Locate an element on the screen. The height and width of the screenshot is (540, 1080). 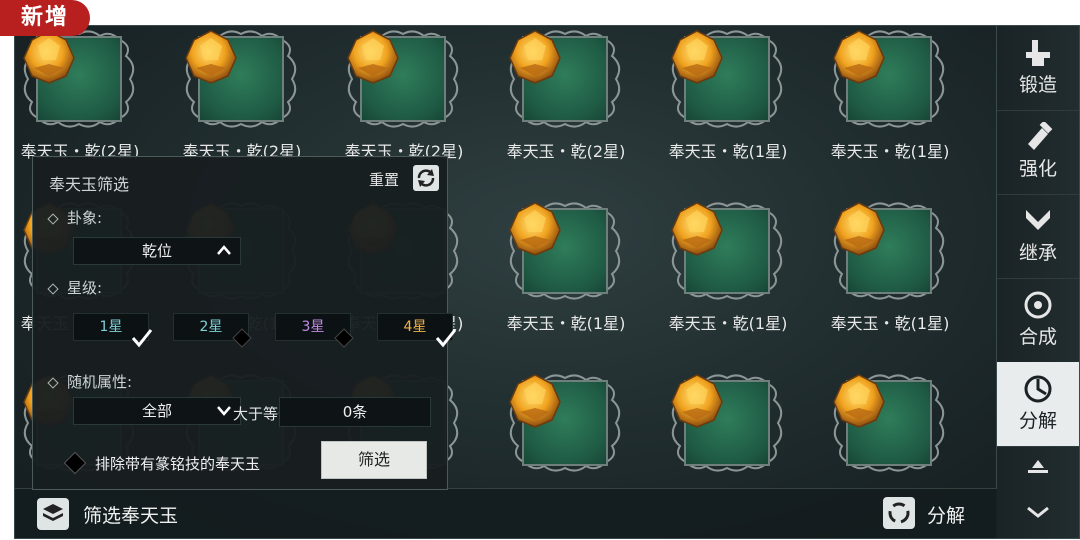
star-section: 星级: is located at coordinates (75, 287).